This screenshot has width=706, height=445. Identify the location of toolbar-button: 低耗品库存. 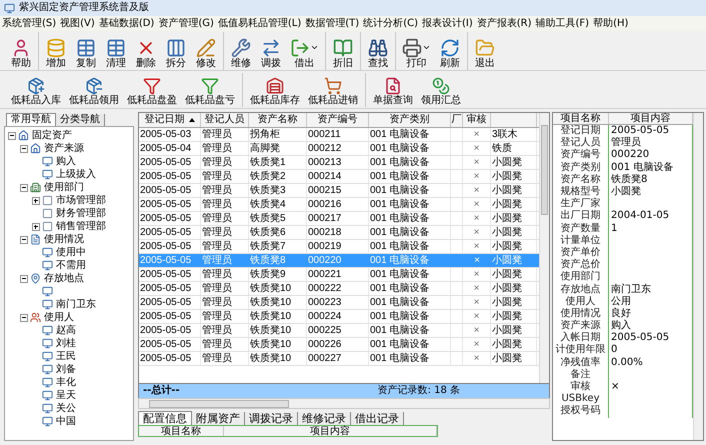
(275, 89).